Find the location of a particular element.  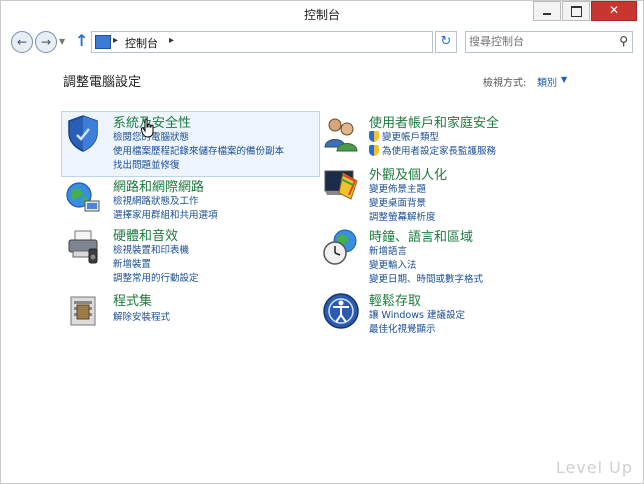

users-icon is located at coordinates (341, 133).